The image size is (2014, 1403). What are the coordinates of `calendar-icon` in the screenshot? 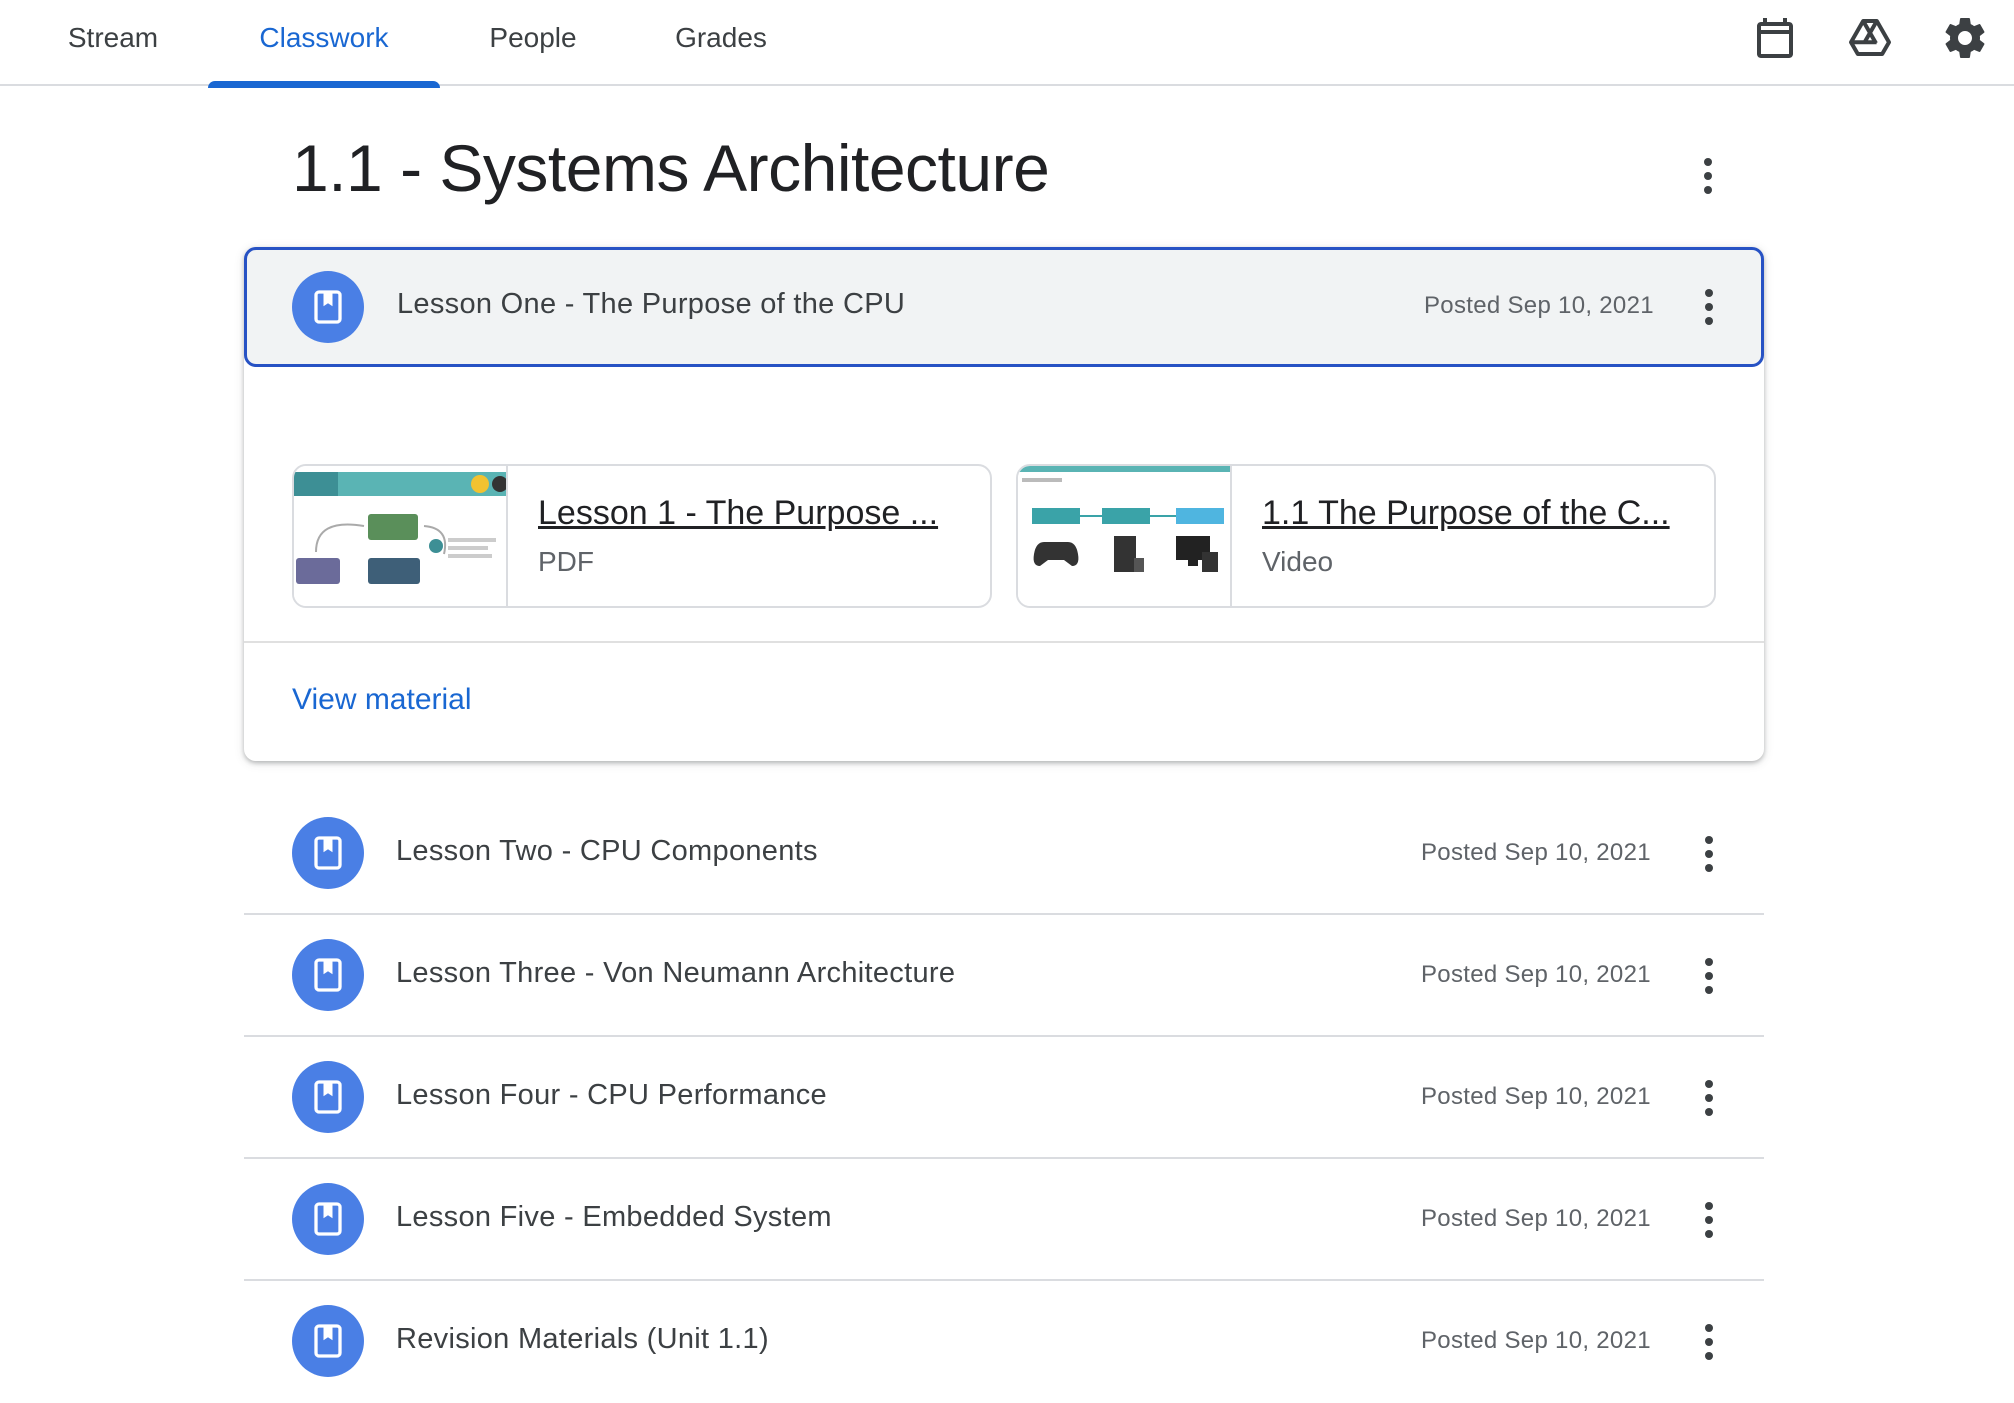 It's located at (1775, 38).